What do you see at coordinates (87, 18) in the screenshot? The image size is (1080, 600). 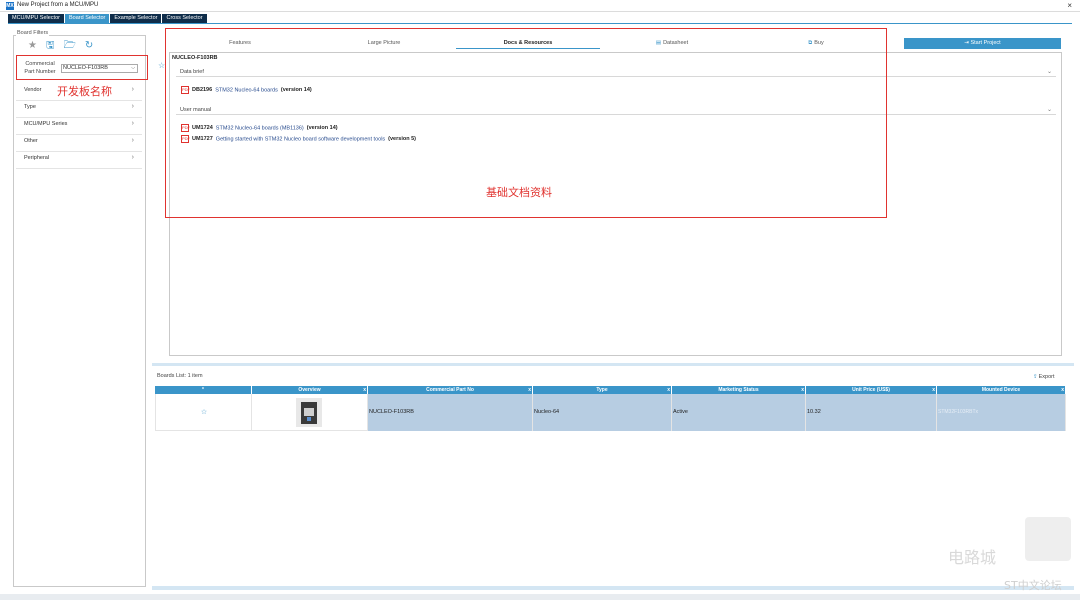 I see `tab-board-selector: Board Selector` at bounding box center [87, 18].